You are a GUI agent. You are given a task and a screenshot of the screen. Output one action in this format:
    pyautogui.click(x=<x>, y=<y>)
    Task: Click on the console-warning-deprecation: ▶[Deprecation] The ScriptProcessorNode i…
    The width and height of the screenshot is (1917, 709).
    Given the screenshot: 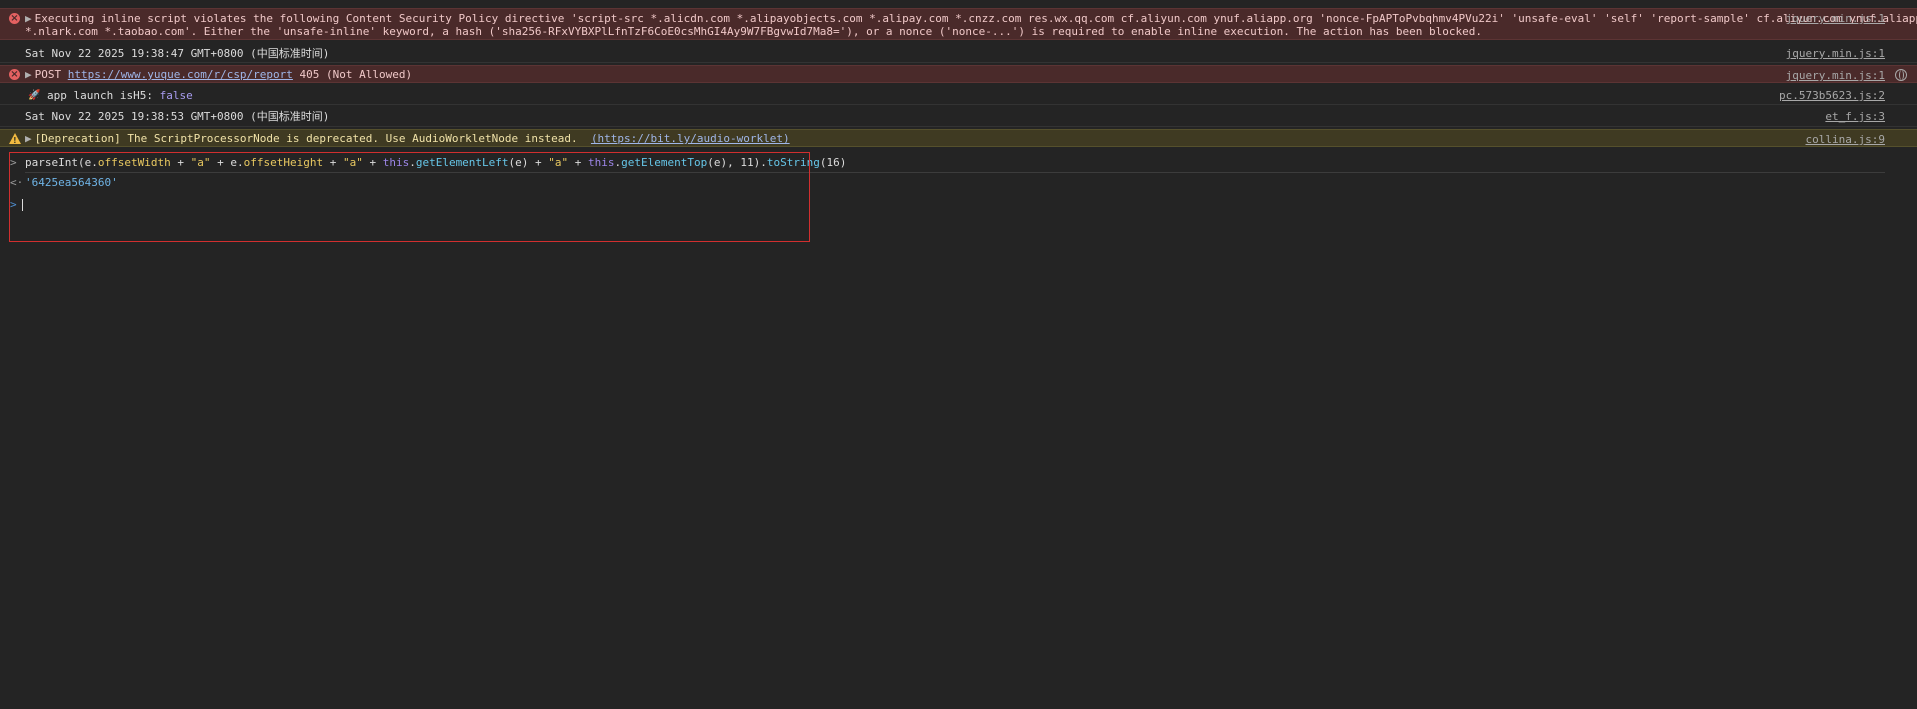 What is the action you would take?
    pyautogui.click(x=958, y=138)
    